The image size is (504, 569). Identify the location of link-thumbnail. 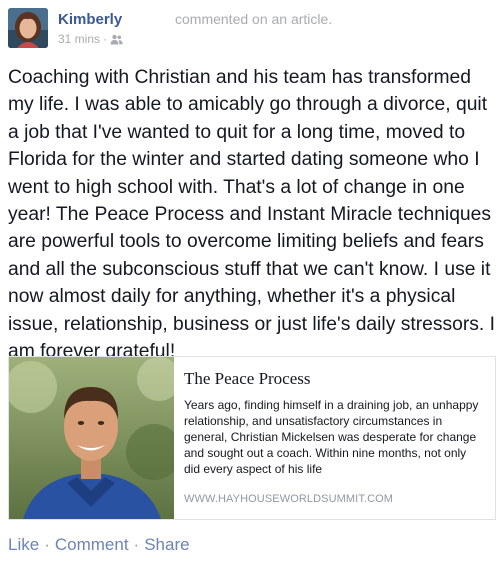
(91, 438).